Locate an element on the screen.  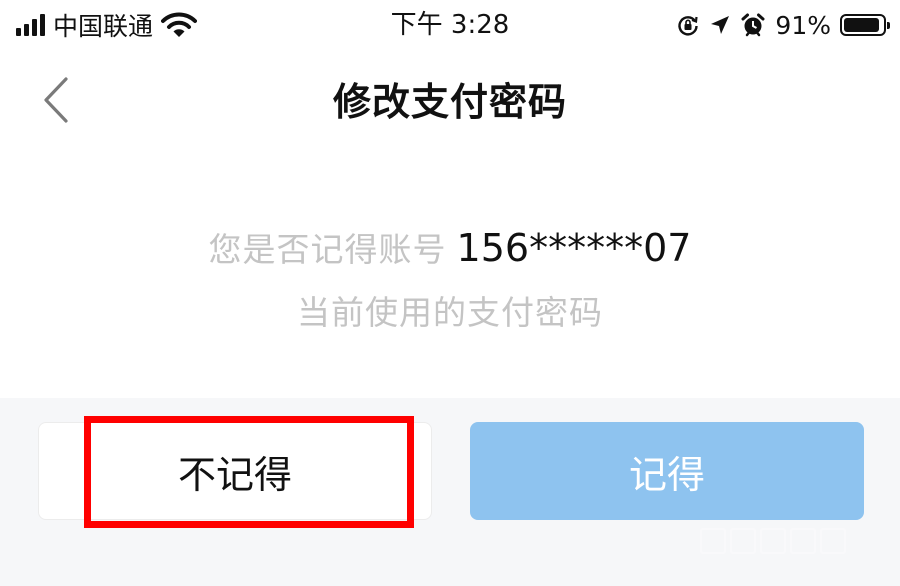
nav-bar: 修改支付密码 is located at coordinates (450, 102).